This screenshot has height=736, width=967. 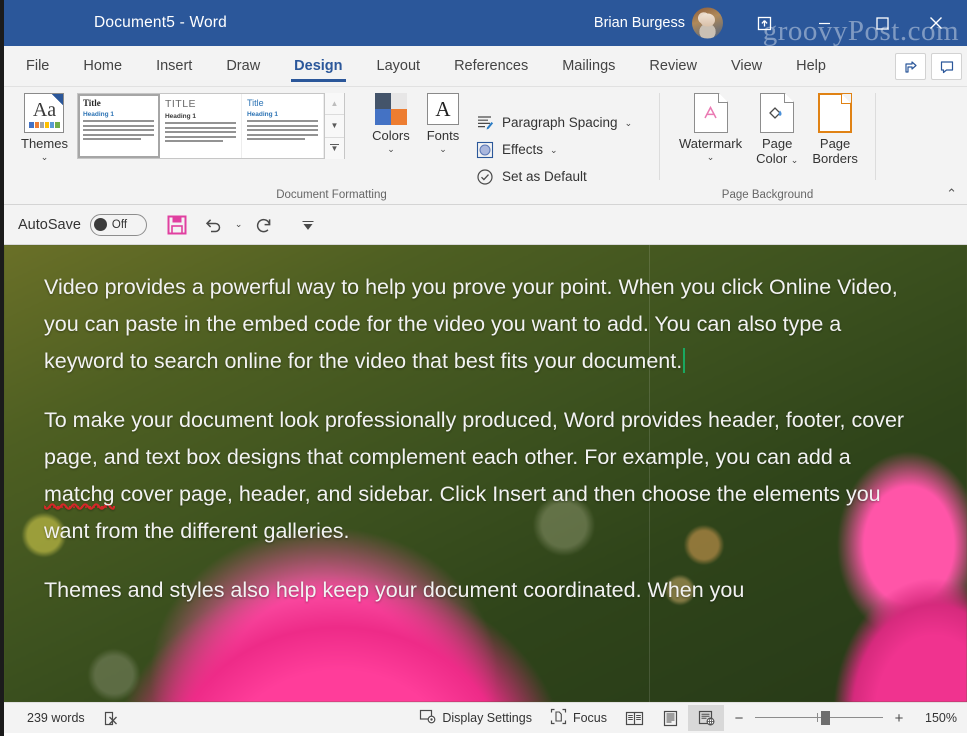 I want to click on fonts-button: A Fonts ⌄, so click(x=443, y=145).